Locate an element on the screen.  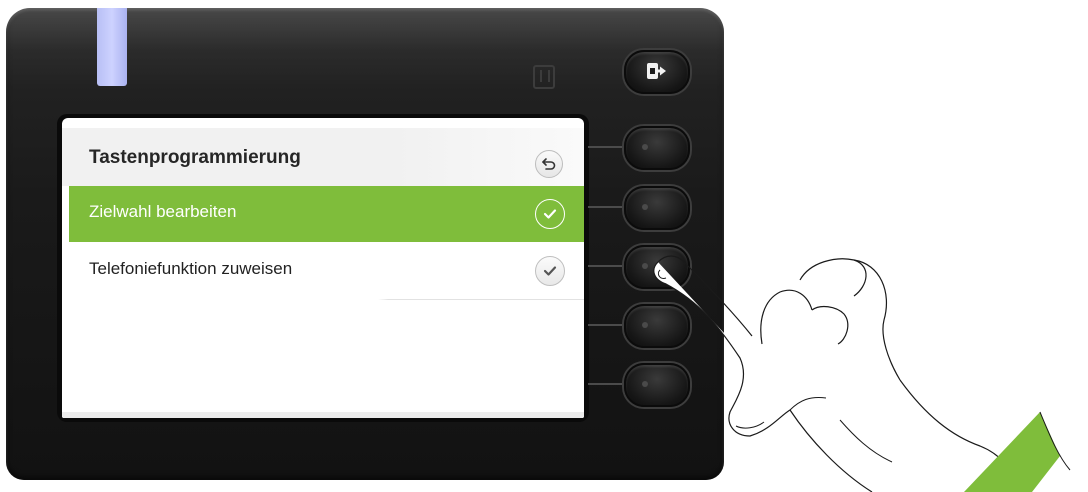
message-led is located at coordinates (112, 47).